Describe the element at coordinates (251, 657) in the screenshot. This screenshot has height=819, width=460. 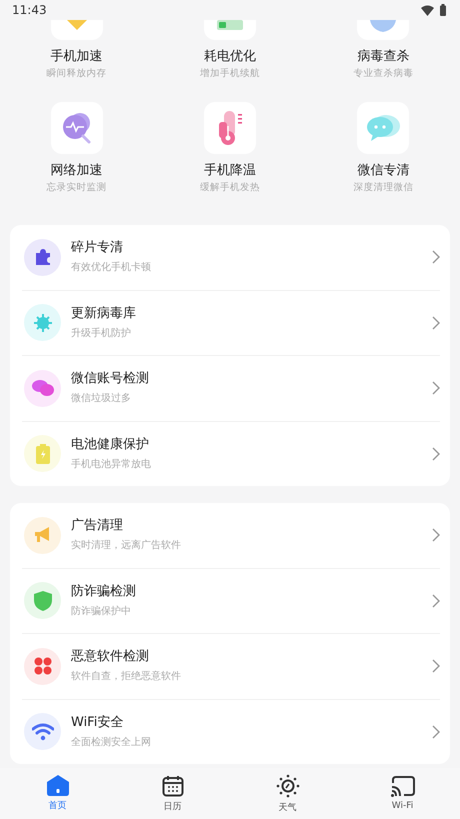
I see `item-title: 恶意软件检测` at that location.